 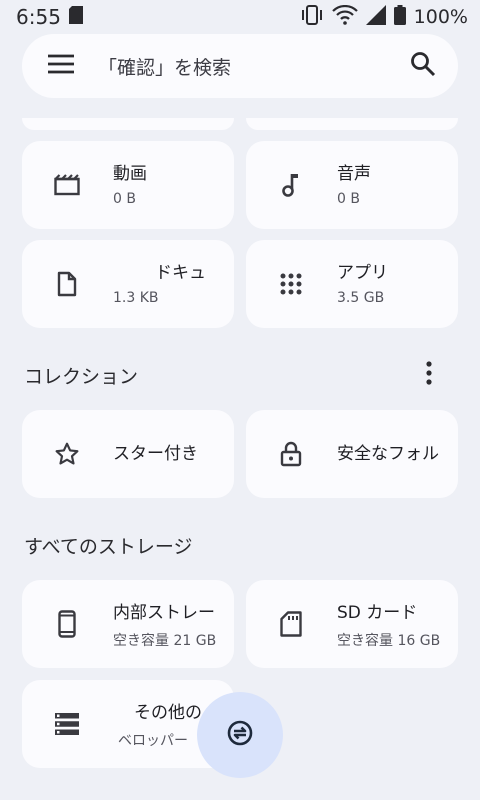 I want to click on category-title: 動画, so click(x=130, y=174).